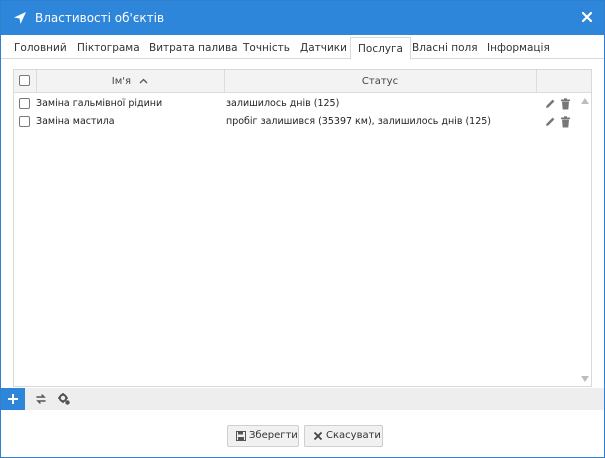 Image resolution: width=605 pixels, height=458 pixels. I want to click on tab-service: Послуга, so click(380, 48).